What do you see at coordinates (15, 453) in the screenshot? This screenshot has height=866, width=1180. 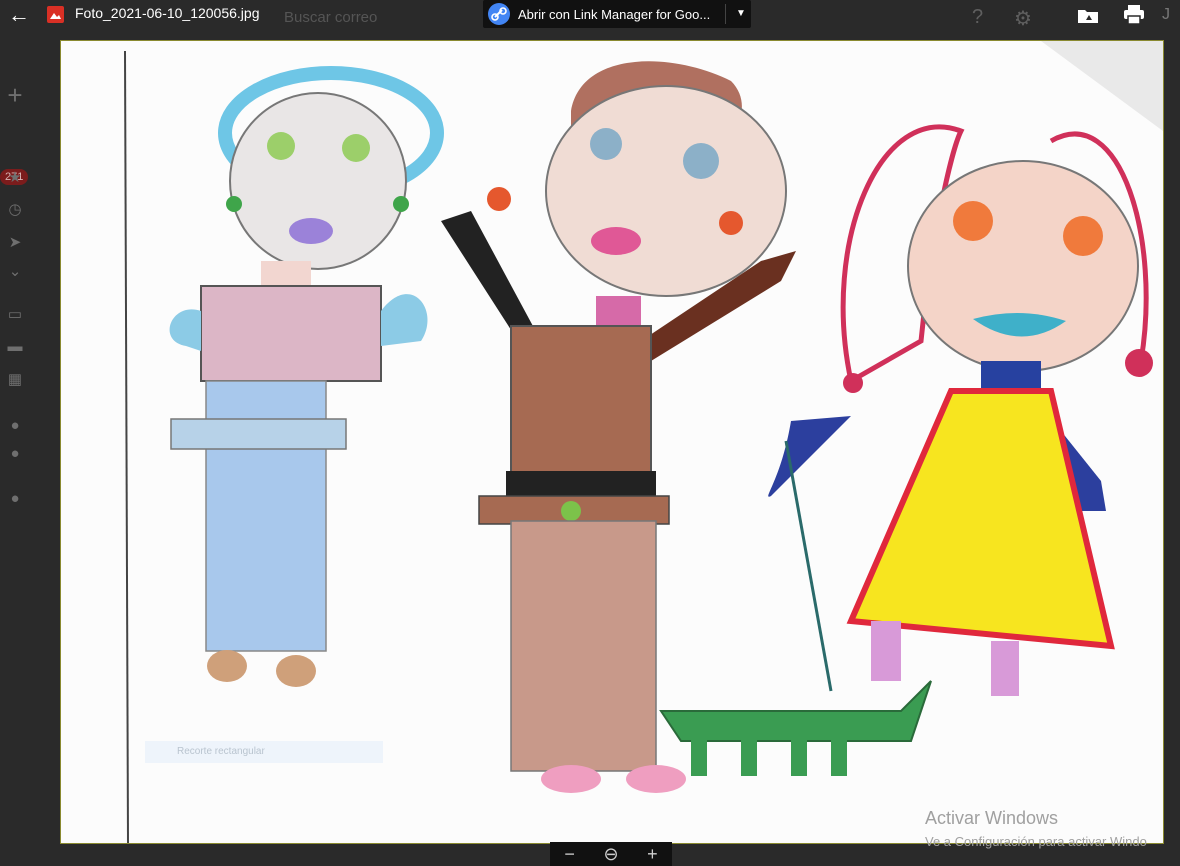 I see `avatar-p-icon: ●` at bounding box center [15, 453].